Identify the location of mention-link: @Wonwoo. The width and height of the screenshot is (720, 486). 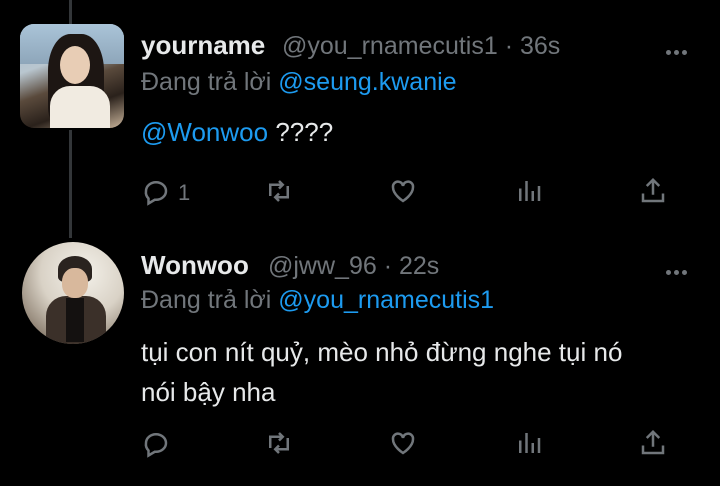
(204, 132).